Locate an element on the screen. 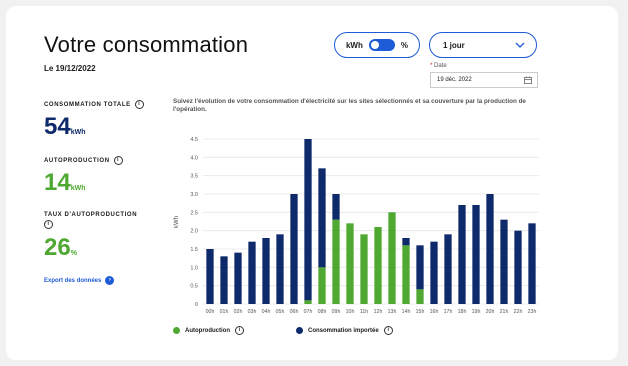  switch-knob is located at coordinates (374, 45).